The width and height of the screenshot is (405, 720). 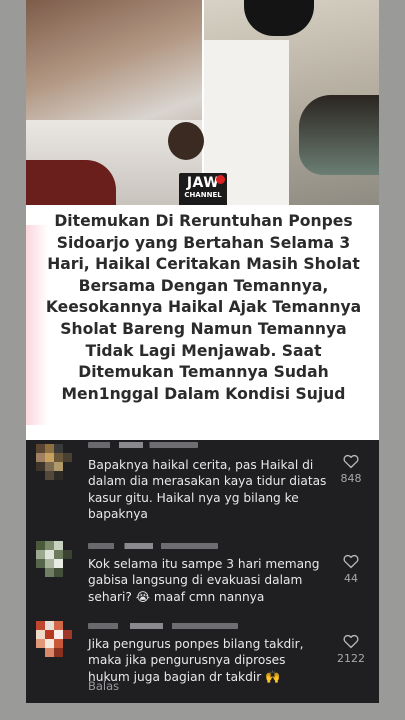 I want to click on black-cap, so click(x=279, y=18).